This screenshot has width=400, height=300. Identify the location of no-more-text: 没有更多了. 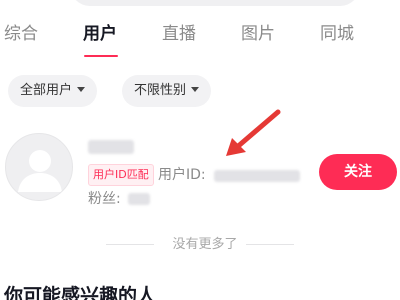
(205, 244).